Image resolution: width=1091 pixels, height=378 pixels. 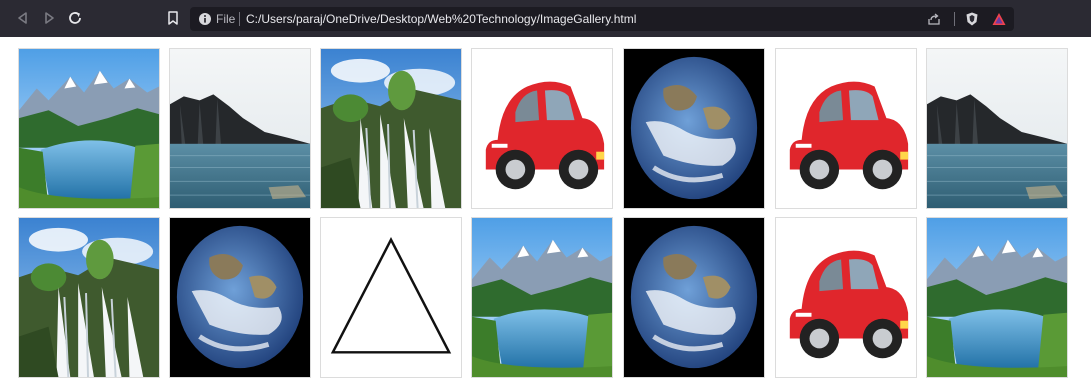 I want to click on brave-rewards-icon, so click(x=999, y=19).